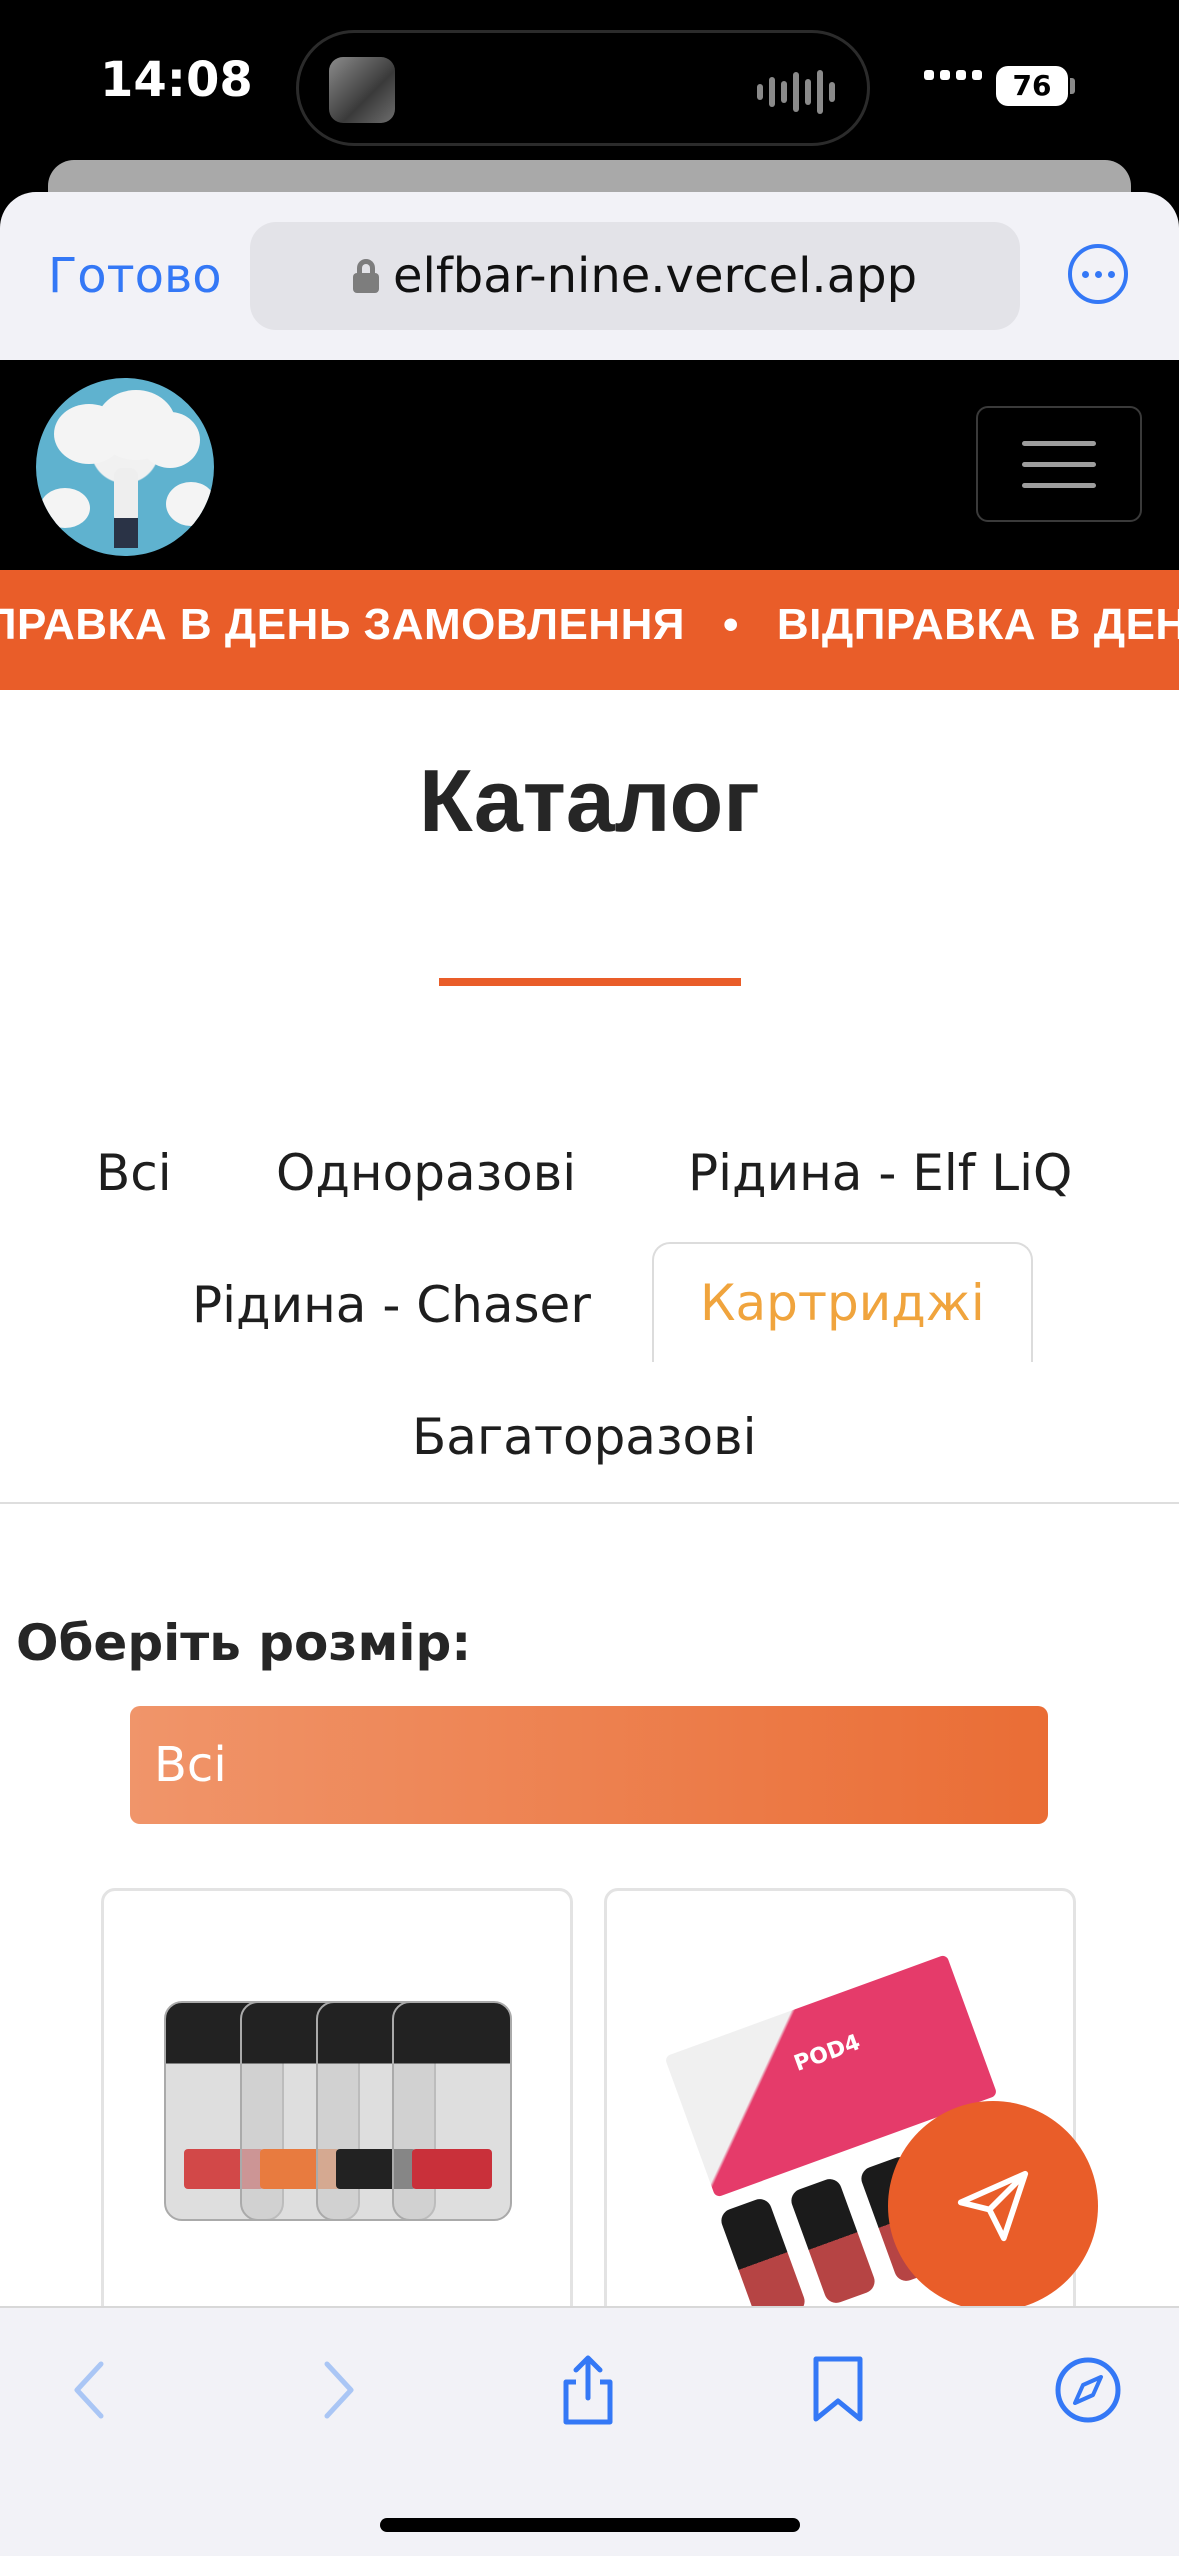 This screenshot has width=1179, height=2556. Describe the element at coordinates (426, 1173) in the screenshot. I see `tab-disposable: Одноразові` at that location.